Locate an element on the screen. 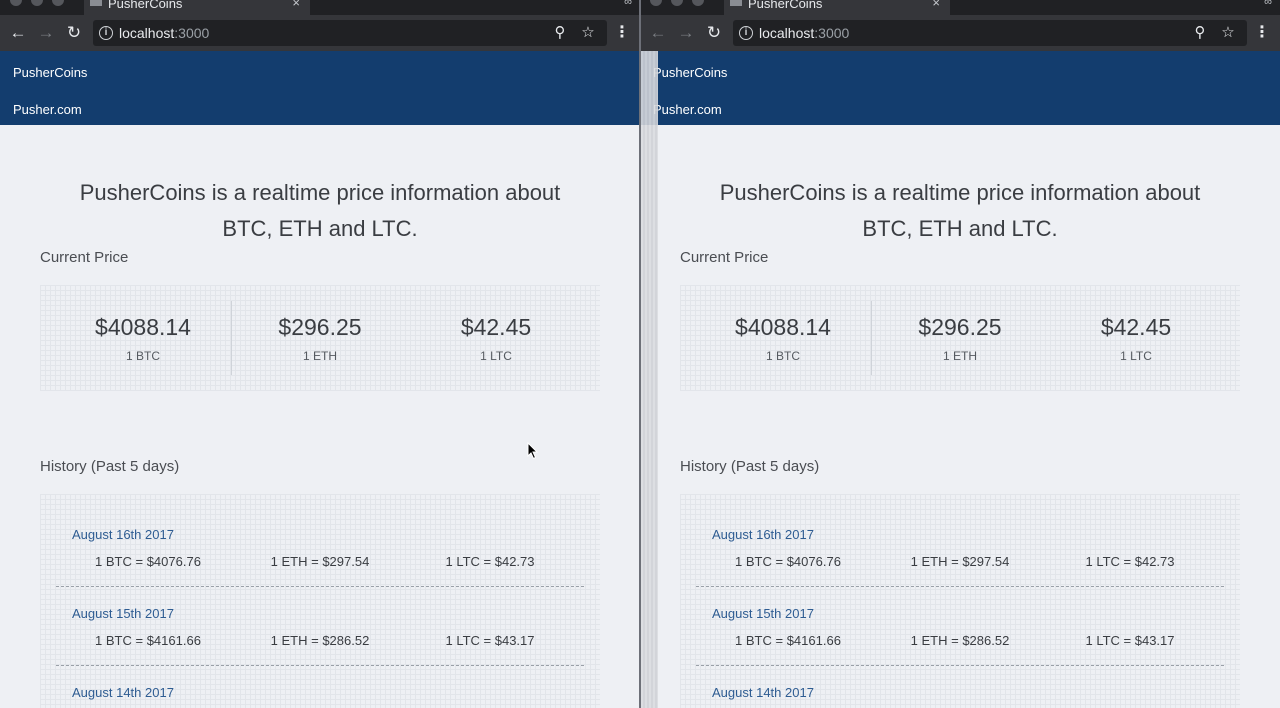 The image size is (1280, 708). price-card-eth: $296.25 1 ETH is located at coordinates (320, 338).